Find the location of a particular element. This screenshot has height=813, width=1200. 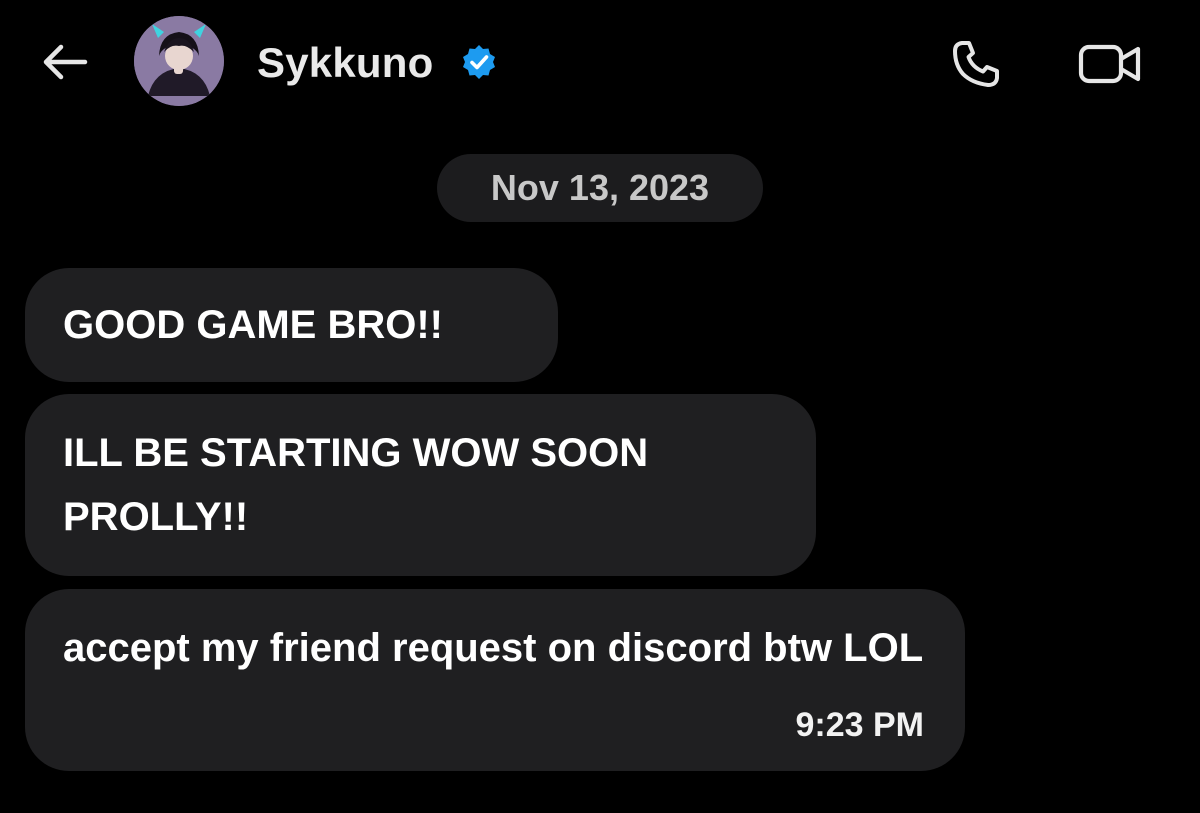

contact-name: Sykkuno is located at coordinates (345, 63).